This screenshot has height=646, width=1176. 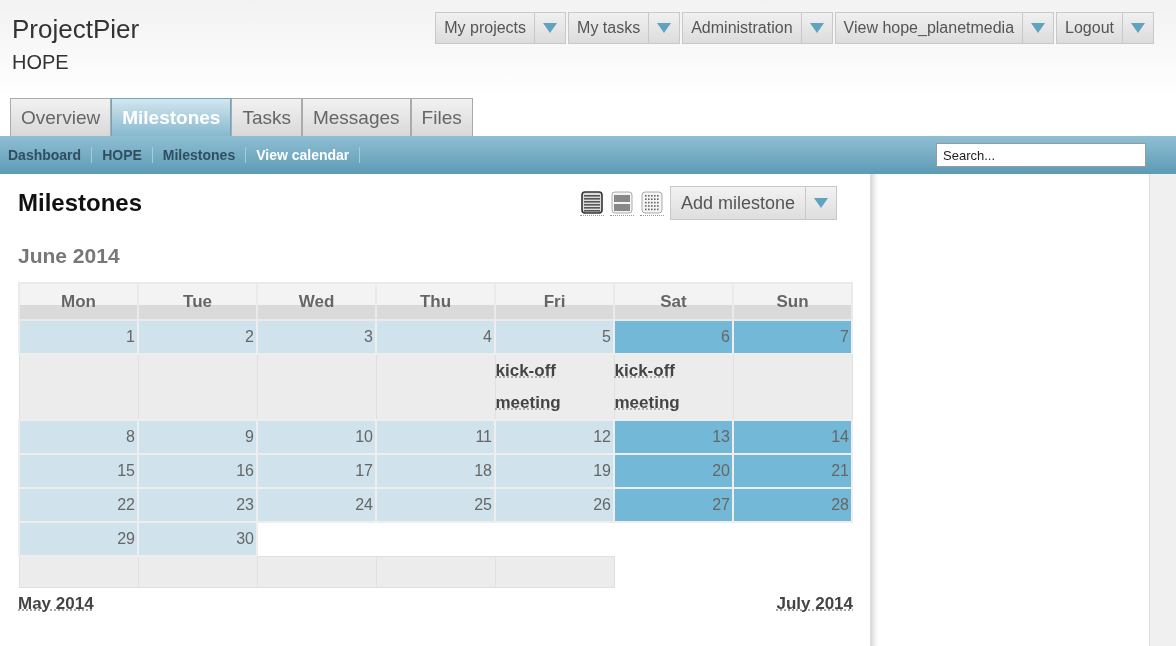 I want to click on day-cell: 7, so click(x=792, y=337).